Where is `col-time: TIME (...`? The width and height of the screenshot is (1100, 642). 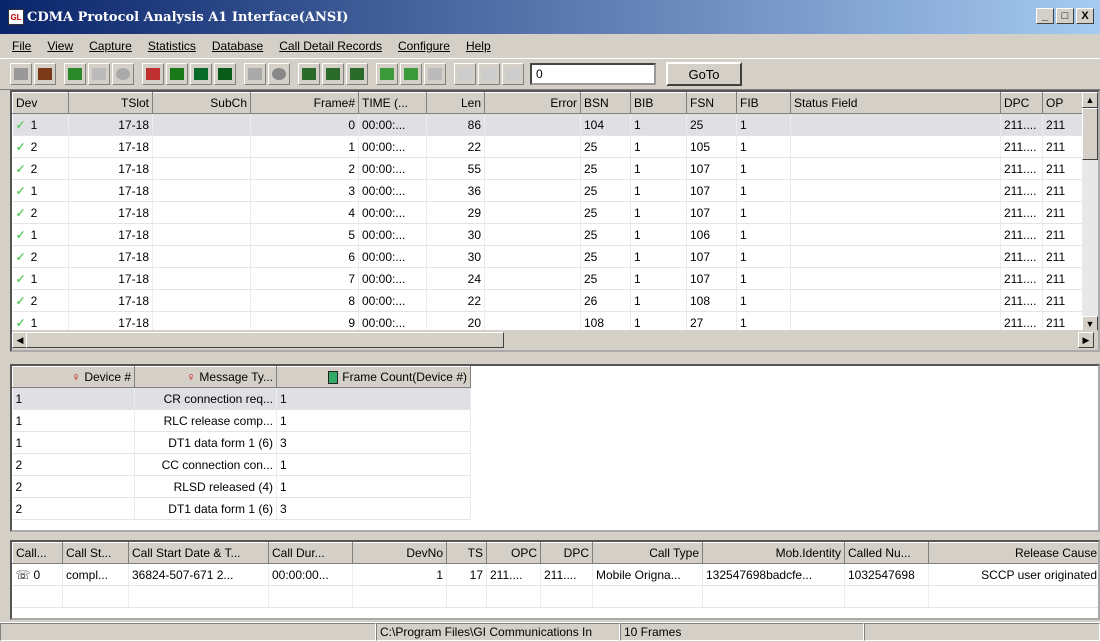 col-time: TIME (... is located at coordinates (392, 103).